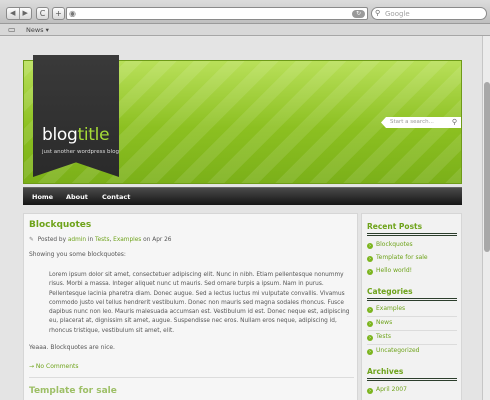 This screenshot has width=490, height=400. Describe the element at coordinates (77, 197) in the screenshot. I see `nav-about: About` at that location.